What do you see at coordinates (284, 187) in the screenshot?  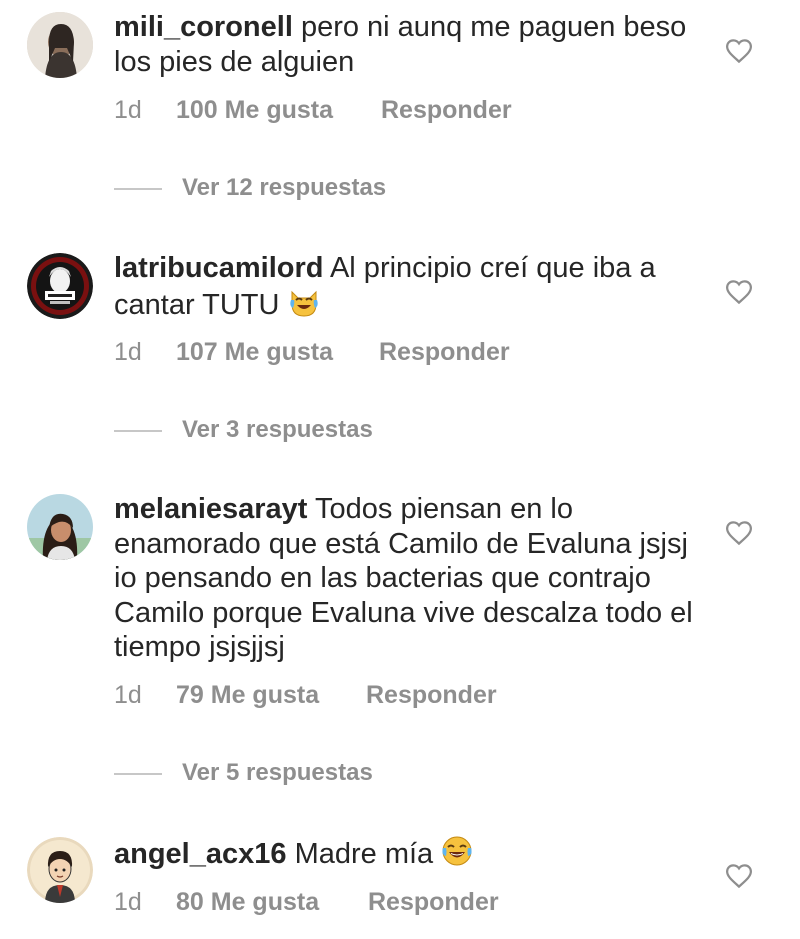 I see `view-replies-label: Ver 12 respuestas` at bounding box center [284, 187].